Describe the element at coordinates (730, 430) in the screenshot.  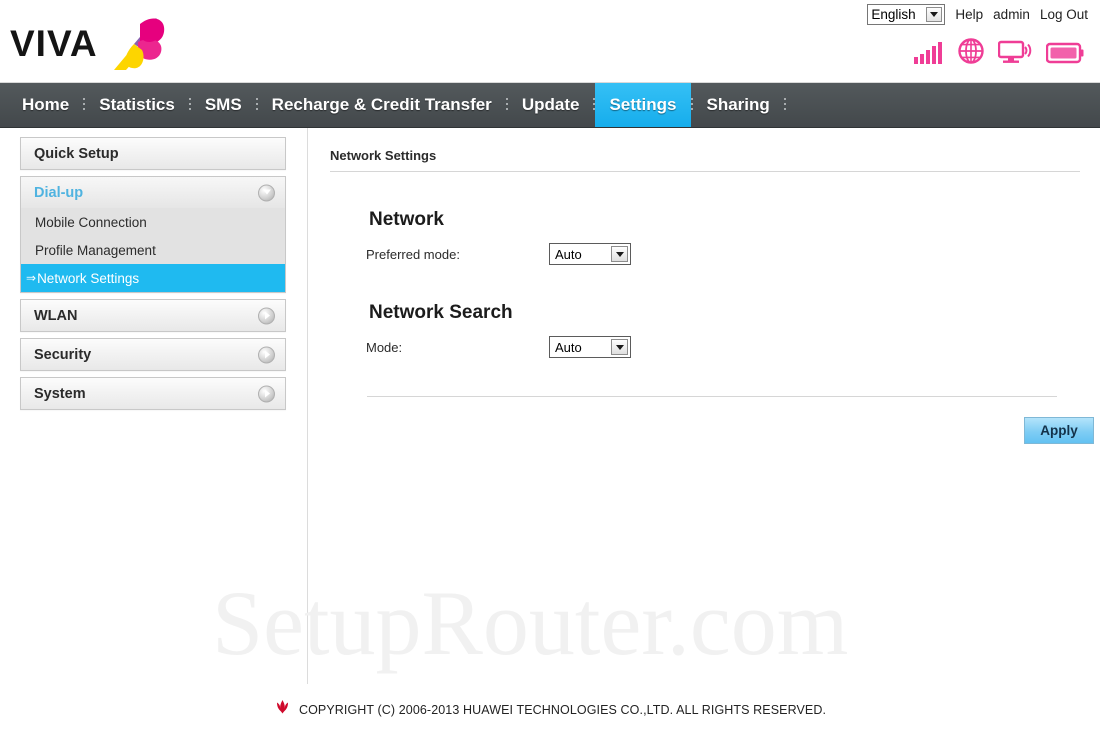
I see `apply-button-row: Apply` at that location.